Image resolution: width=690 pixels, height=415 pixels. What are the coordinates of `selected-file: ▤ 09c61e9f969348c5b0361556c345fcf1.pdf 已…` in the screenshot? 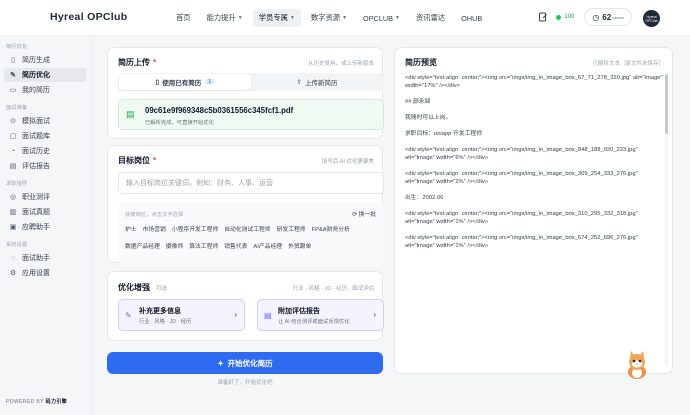 It's located at (251, 114).